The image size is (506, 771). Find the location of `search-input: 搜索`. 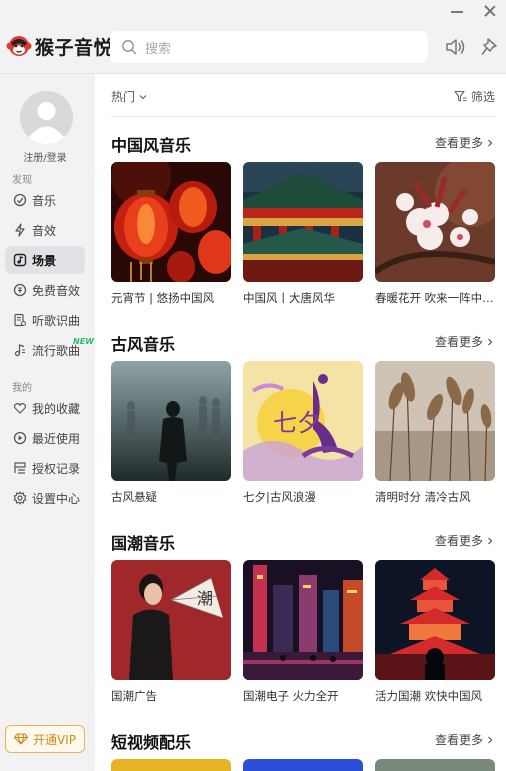

search-input: 搜索 is located at coordinates (158, 47).